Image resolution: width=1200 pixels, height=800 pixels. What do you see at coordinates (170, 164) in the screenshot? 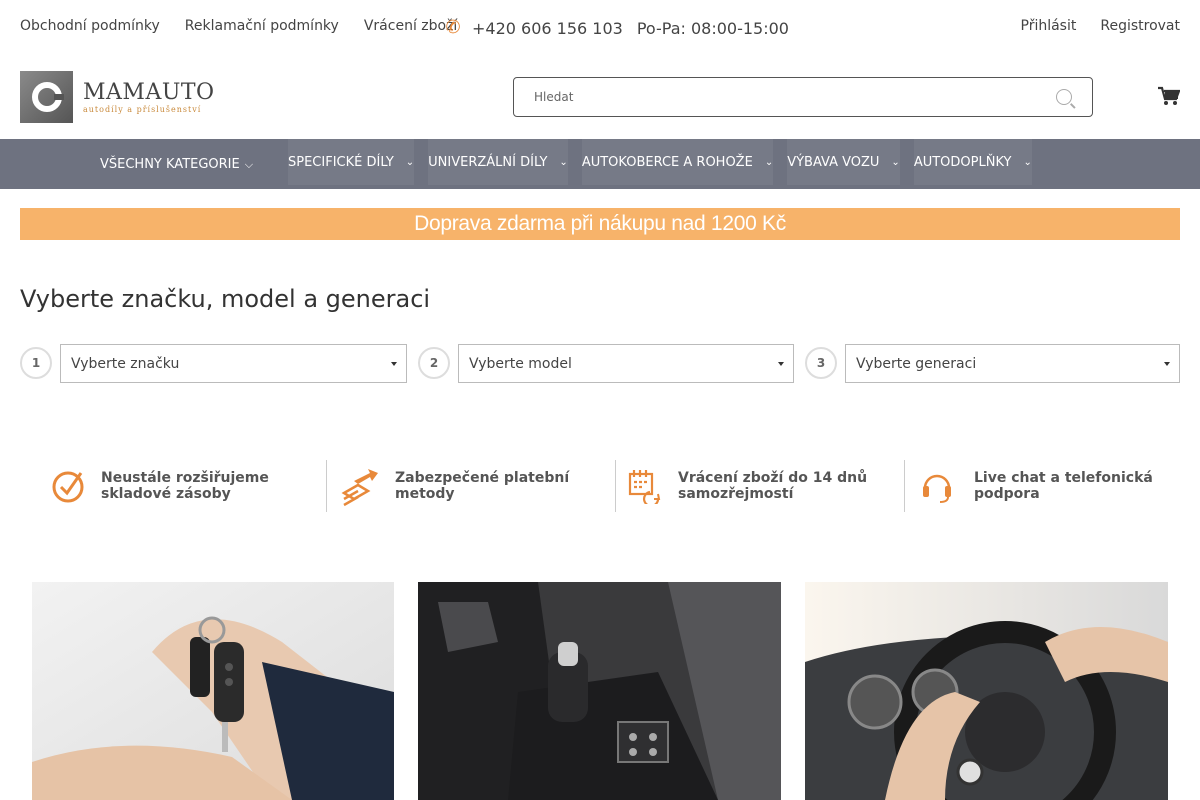
I see `all-categories-label: VŠECHNY KATEGORIE` at bounding box center [170, 164].